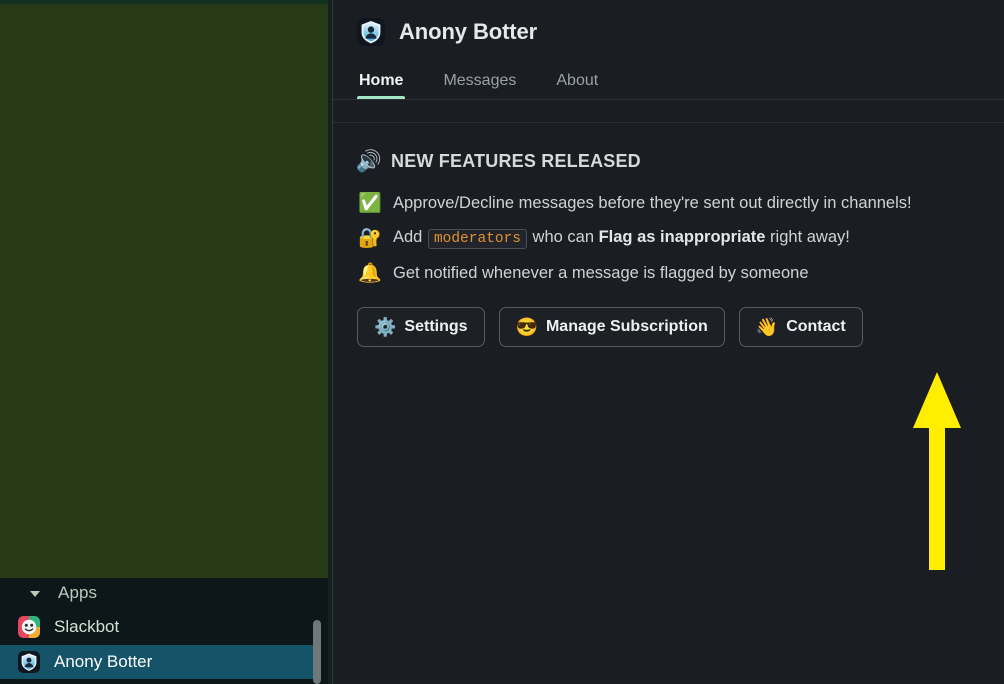  What do you see at coordinates (103, 661) in the screenshot?
I see `sidebar-item-label: Anony Botter` at bounding box center [103, 661].